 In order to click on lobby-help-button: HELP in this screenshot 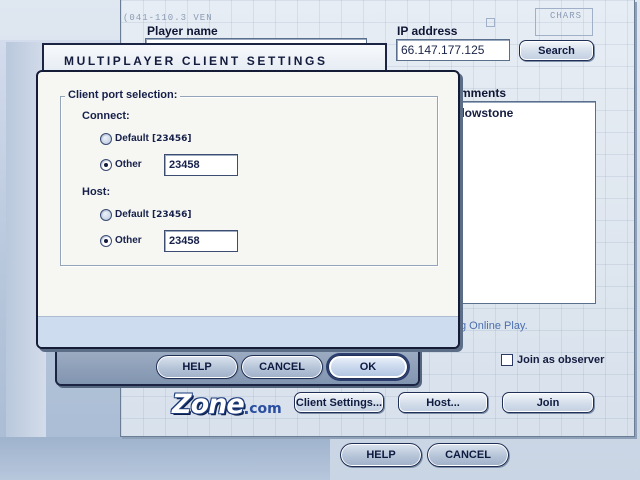, I will do `click(381, 455)`.